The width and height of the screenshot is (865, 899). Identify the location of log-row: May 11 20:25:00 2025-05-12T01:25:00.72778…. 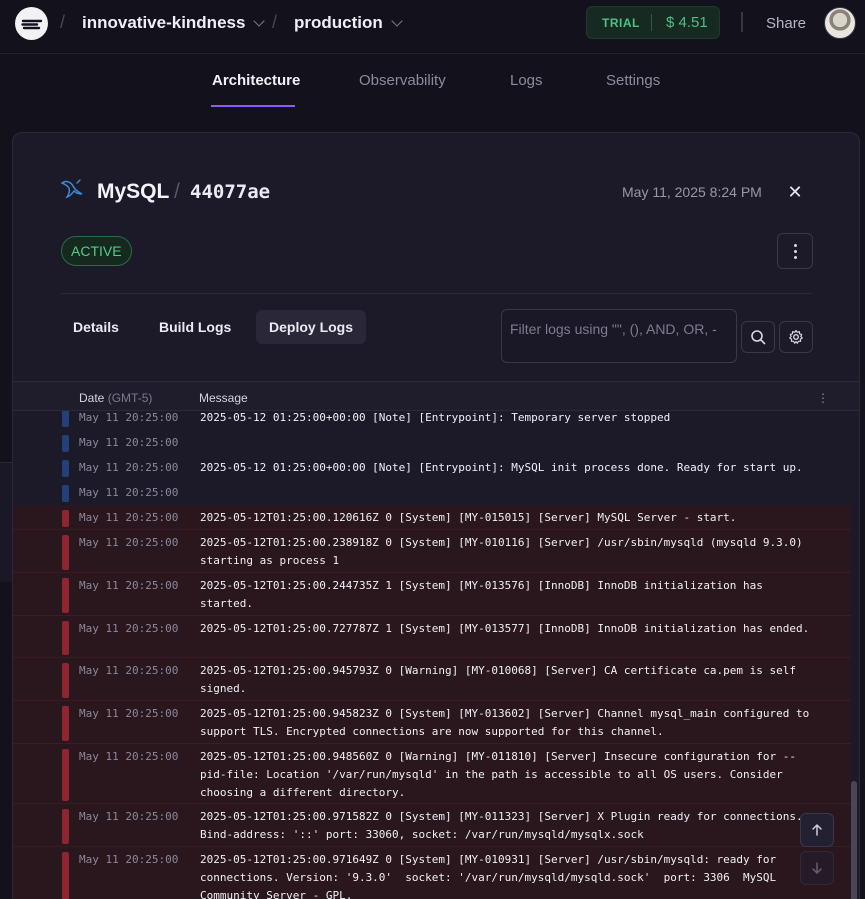
(432, 637).